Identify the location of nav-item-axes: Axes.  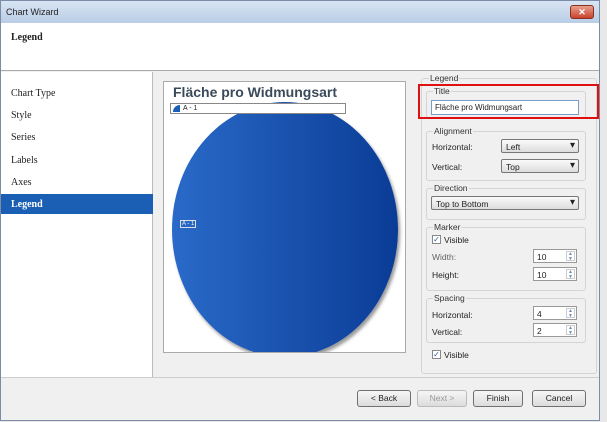
(77, 182).